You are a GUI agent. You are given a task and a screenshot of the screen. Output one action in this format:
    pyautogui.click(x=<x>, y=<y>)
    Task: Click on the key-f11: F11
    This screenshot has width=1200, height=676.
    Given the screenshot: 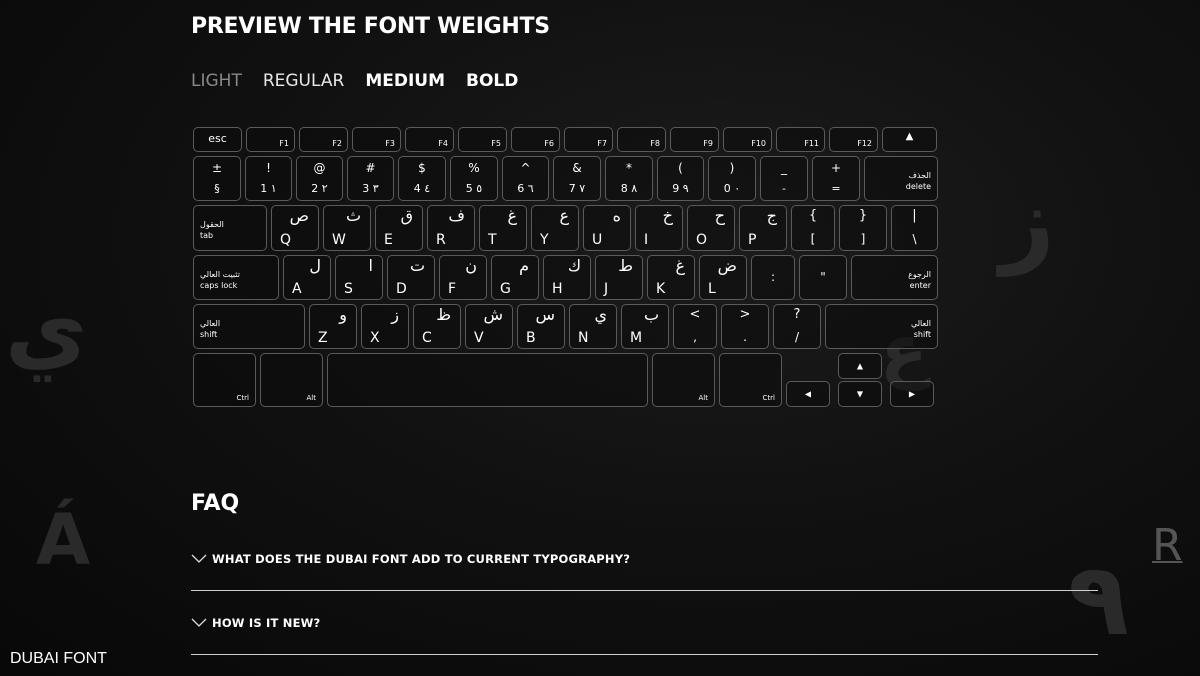 What is the action you would take?
    pyautogui.click(x=800, y=139)
    